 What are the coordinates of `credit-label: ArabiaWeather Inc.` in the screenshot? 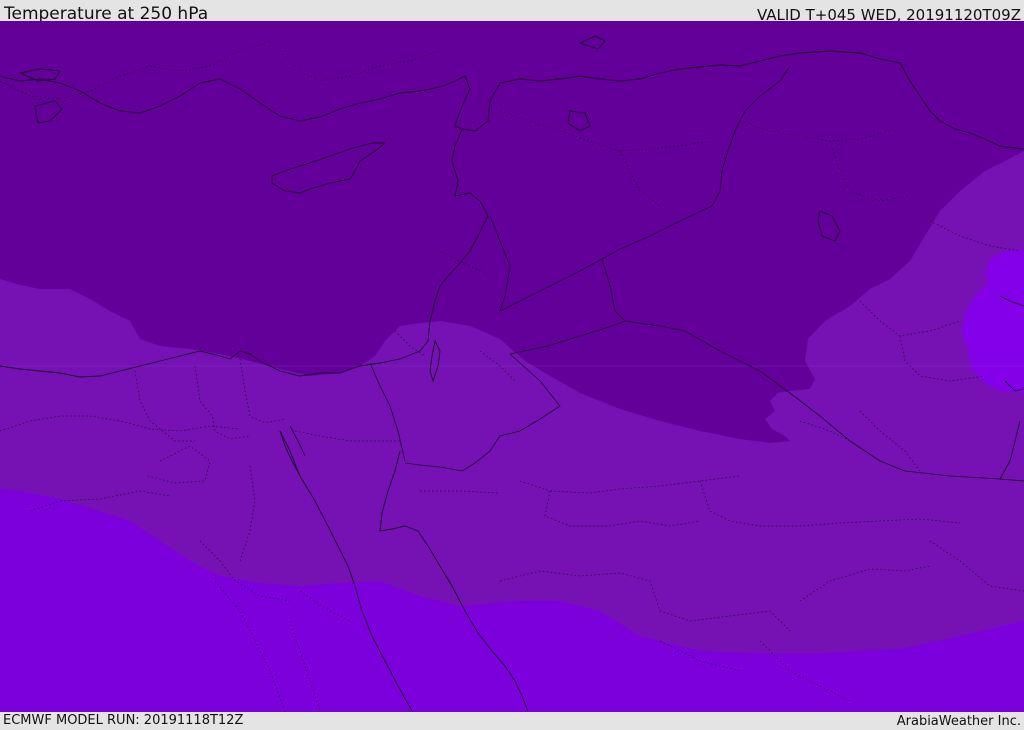 It's located at (958, 721).